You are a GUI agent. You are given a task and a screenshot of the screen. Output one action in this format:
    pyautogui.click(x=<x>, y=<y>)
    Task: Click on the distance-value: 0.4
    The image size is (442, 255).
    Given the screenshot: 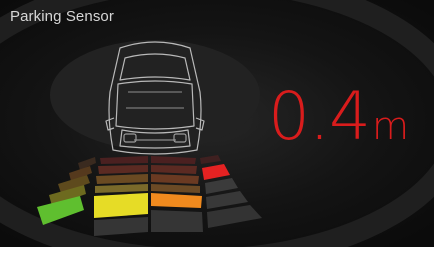 What is the action you would take?
    pyautogui.click(x=319, y=116)
    